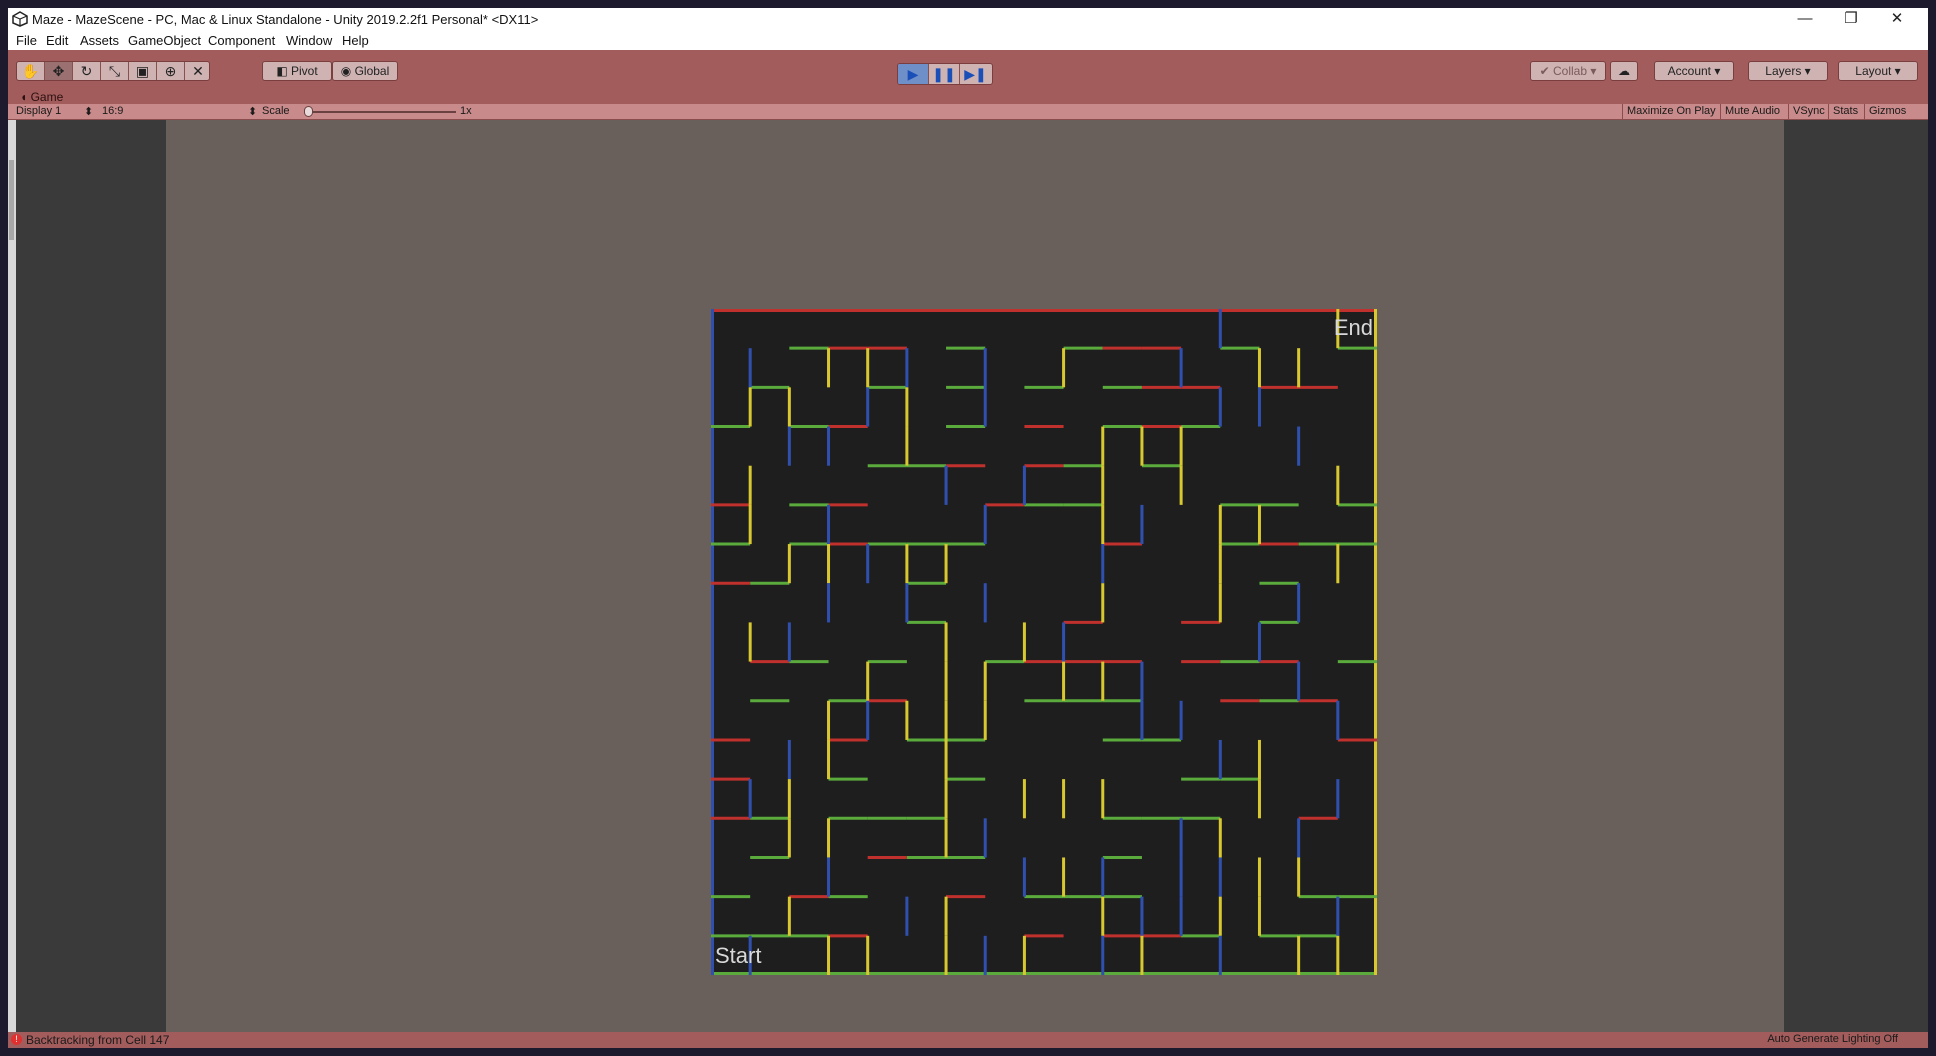  Describe the element at coordinates (253, 112) in the screenshot. I see `aspect-dropdown-arrow: ⬍` at that location.